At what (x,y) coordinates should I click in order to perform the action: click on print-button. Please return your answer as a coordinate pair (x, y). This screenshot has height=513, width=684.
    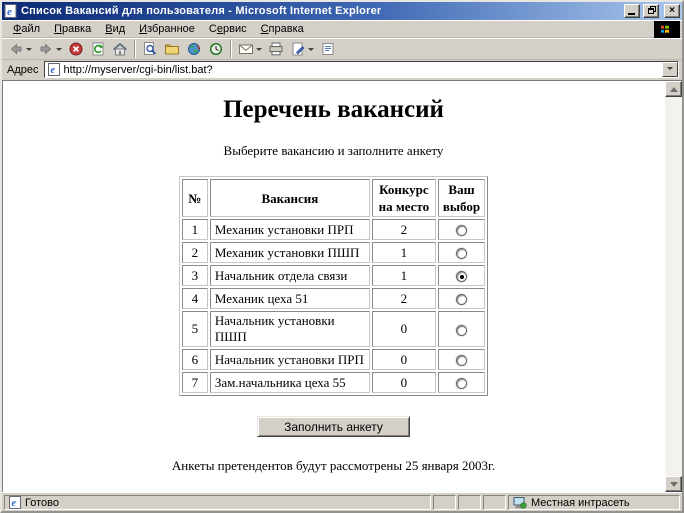
    Looking at the image, I should click on (276, 49).